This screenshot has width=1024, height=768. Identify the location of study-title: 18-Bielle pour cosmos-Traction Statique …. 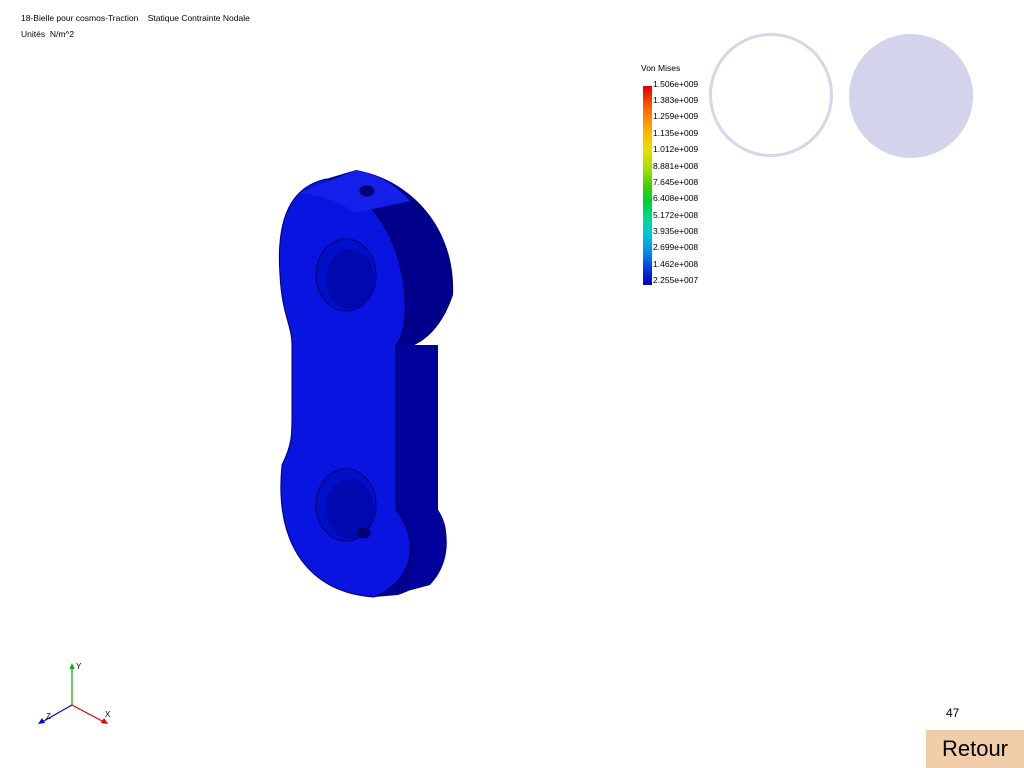
(135, 18).